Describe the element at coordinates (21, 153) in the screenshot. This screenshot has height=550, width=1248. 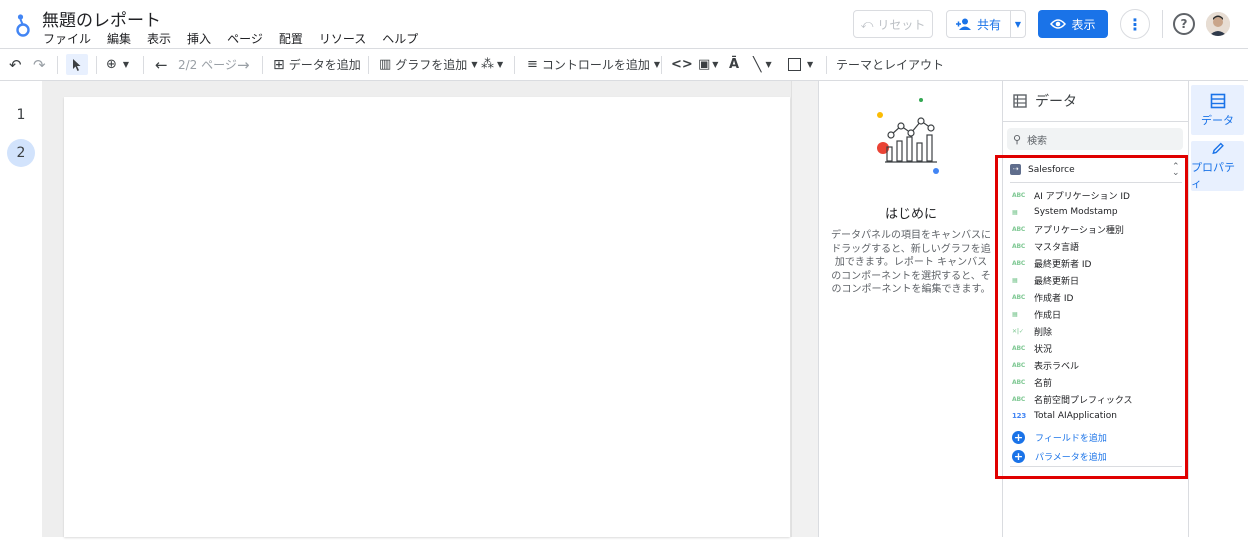
I see `page-tab-2: 2` at that location.